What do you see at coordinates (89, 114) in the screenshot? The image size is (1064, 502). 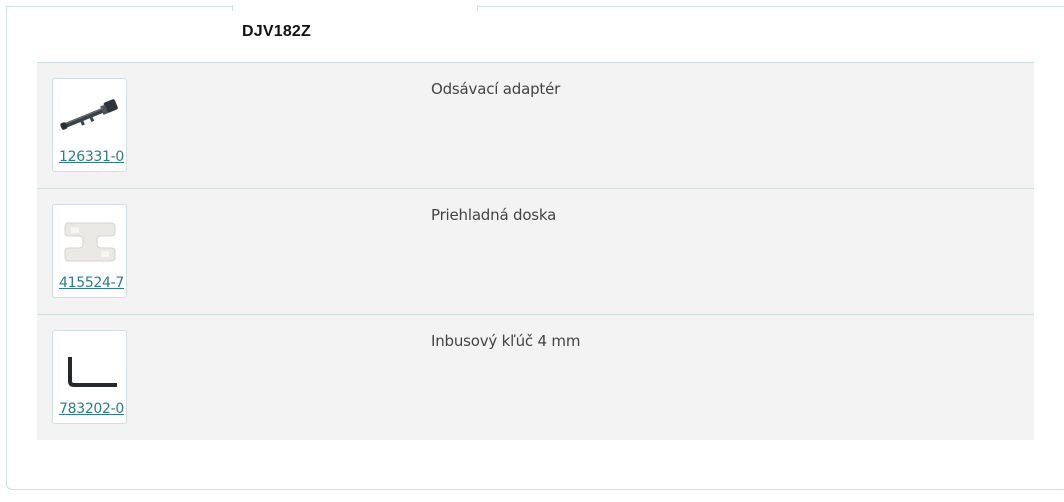 I see `dust-adapter-icon` at bounding box center [89, 114].